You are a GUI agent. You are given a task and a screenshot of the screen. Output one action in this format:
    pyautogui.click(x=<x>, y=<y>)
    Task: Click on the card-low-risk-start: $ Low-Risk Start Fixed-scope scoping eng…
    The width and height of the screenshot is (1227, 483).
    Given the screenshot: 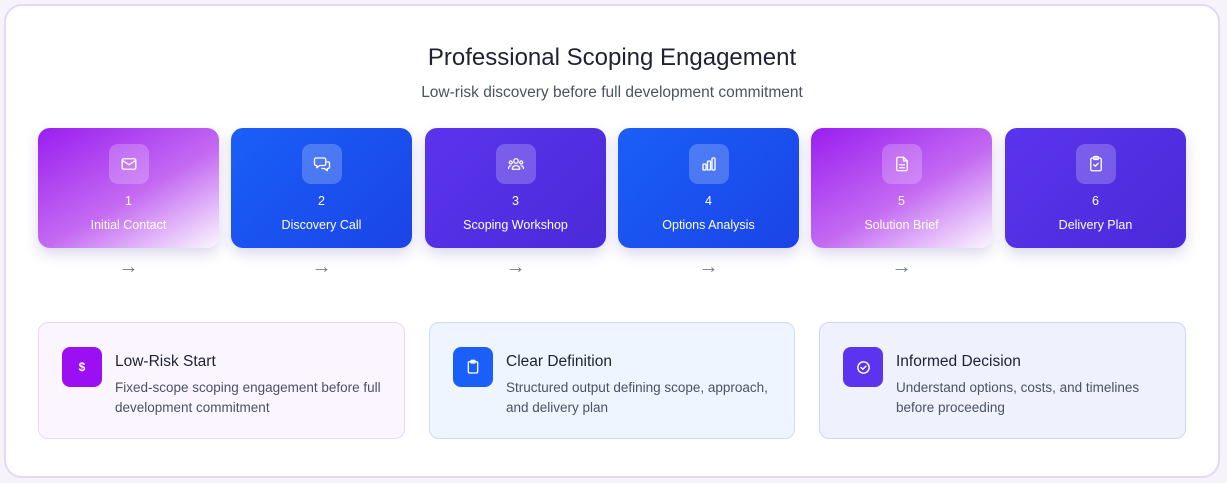 What is the action you would take?
    pyautogui.click(x=221, y=380)
    